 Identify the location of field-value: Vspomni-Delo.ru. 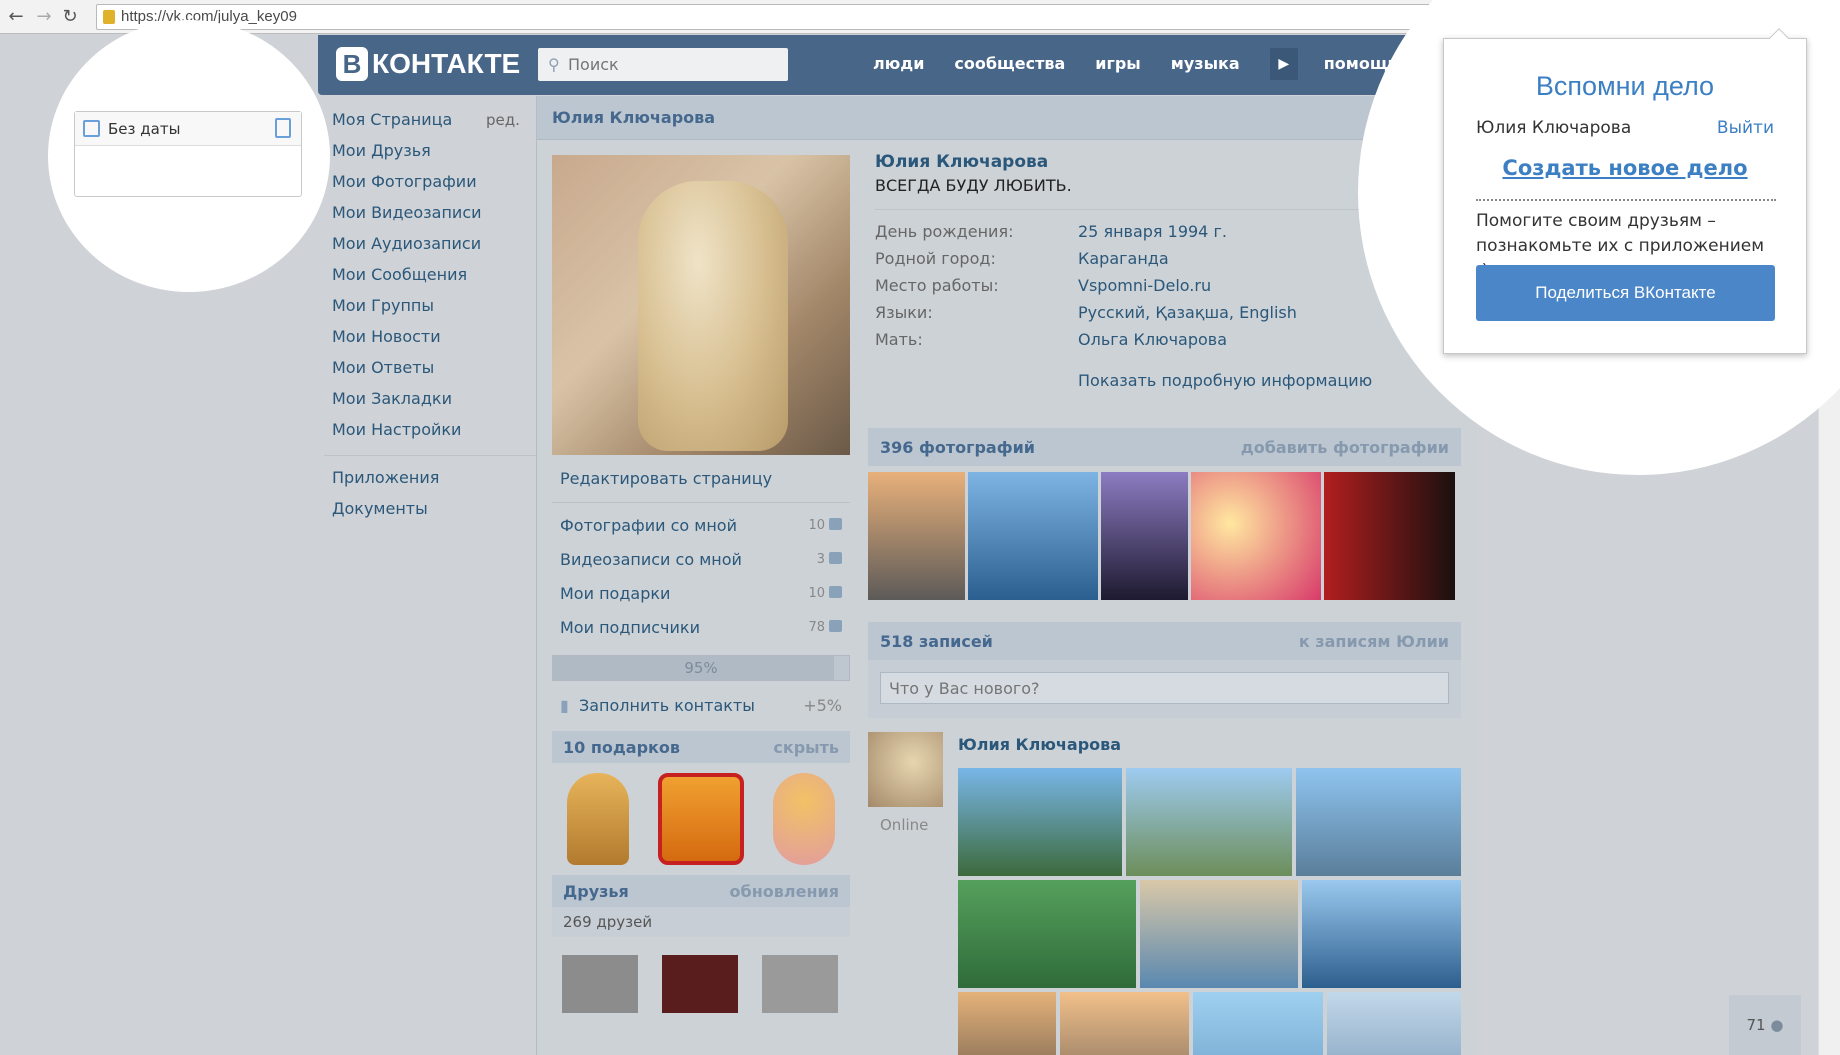
(1187, 289).